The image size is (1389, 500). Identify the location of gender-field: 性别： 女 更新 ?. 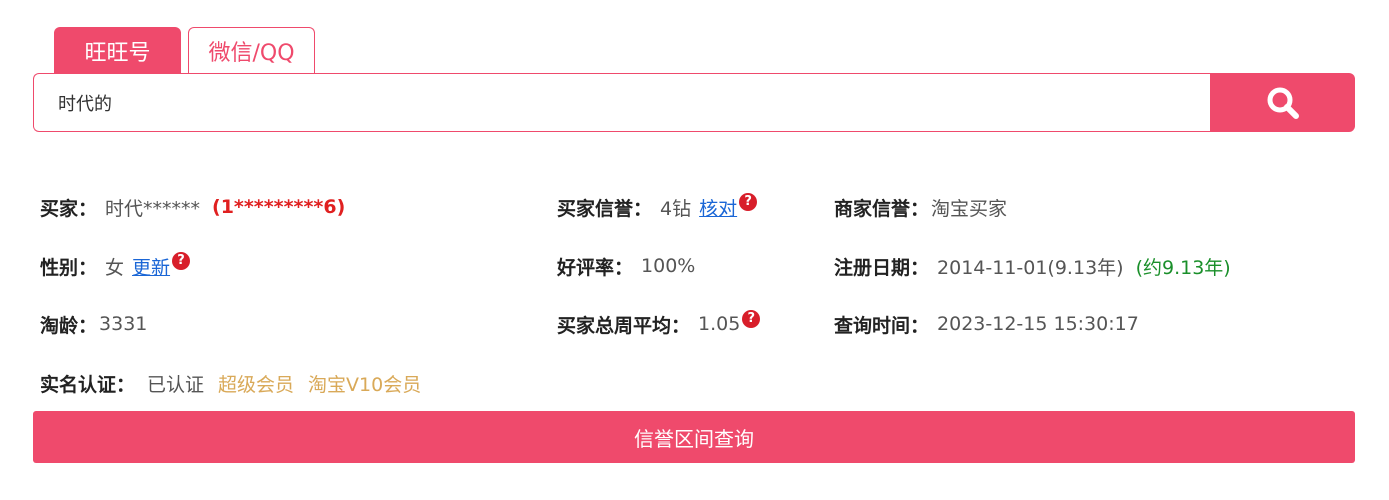
(115, 266).